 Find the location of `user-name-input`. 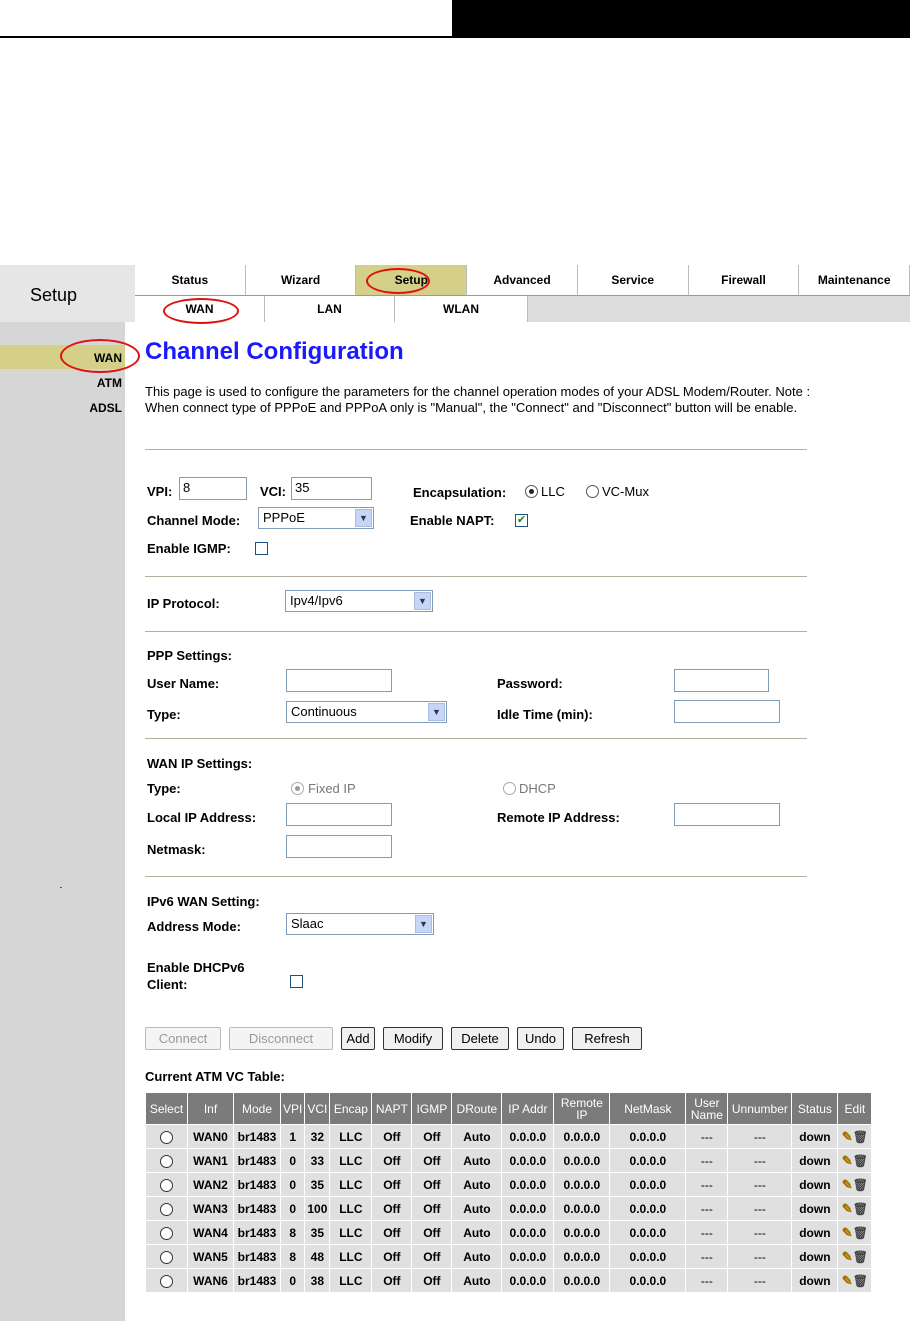

user-name-input is located at coordinates (339, 680).